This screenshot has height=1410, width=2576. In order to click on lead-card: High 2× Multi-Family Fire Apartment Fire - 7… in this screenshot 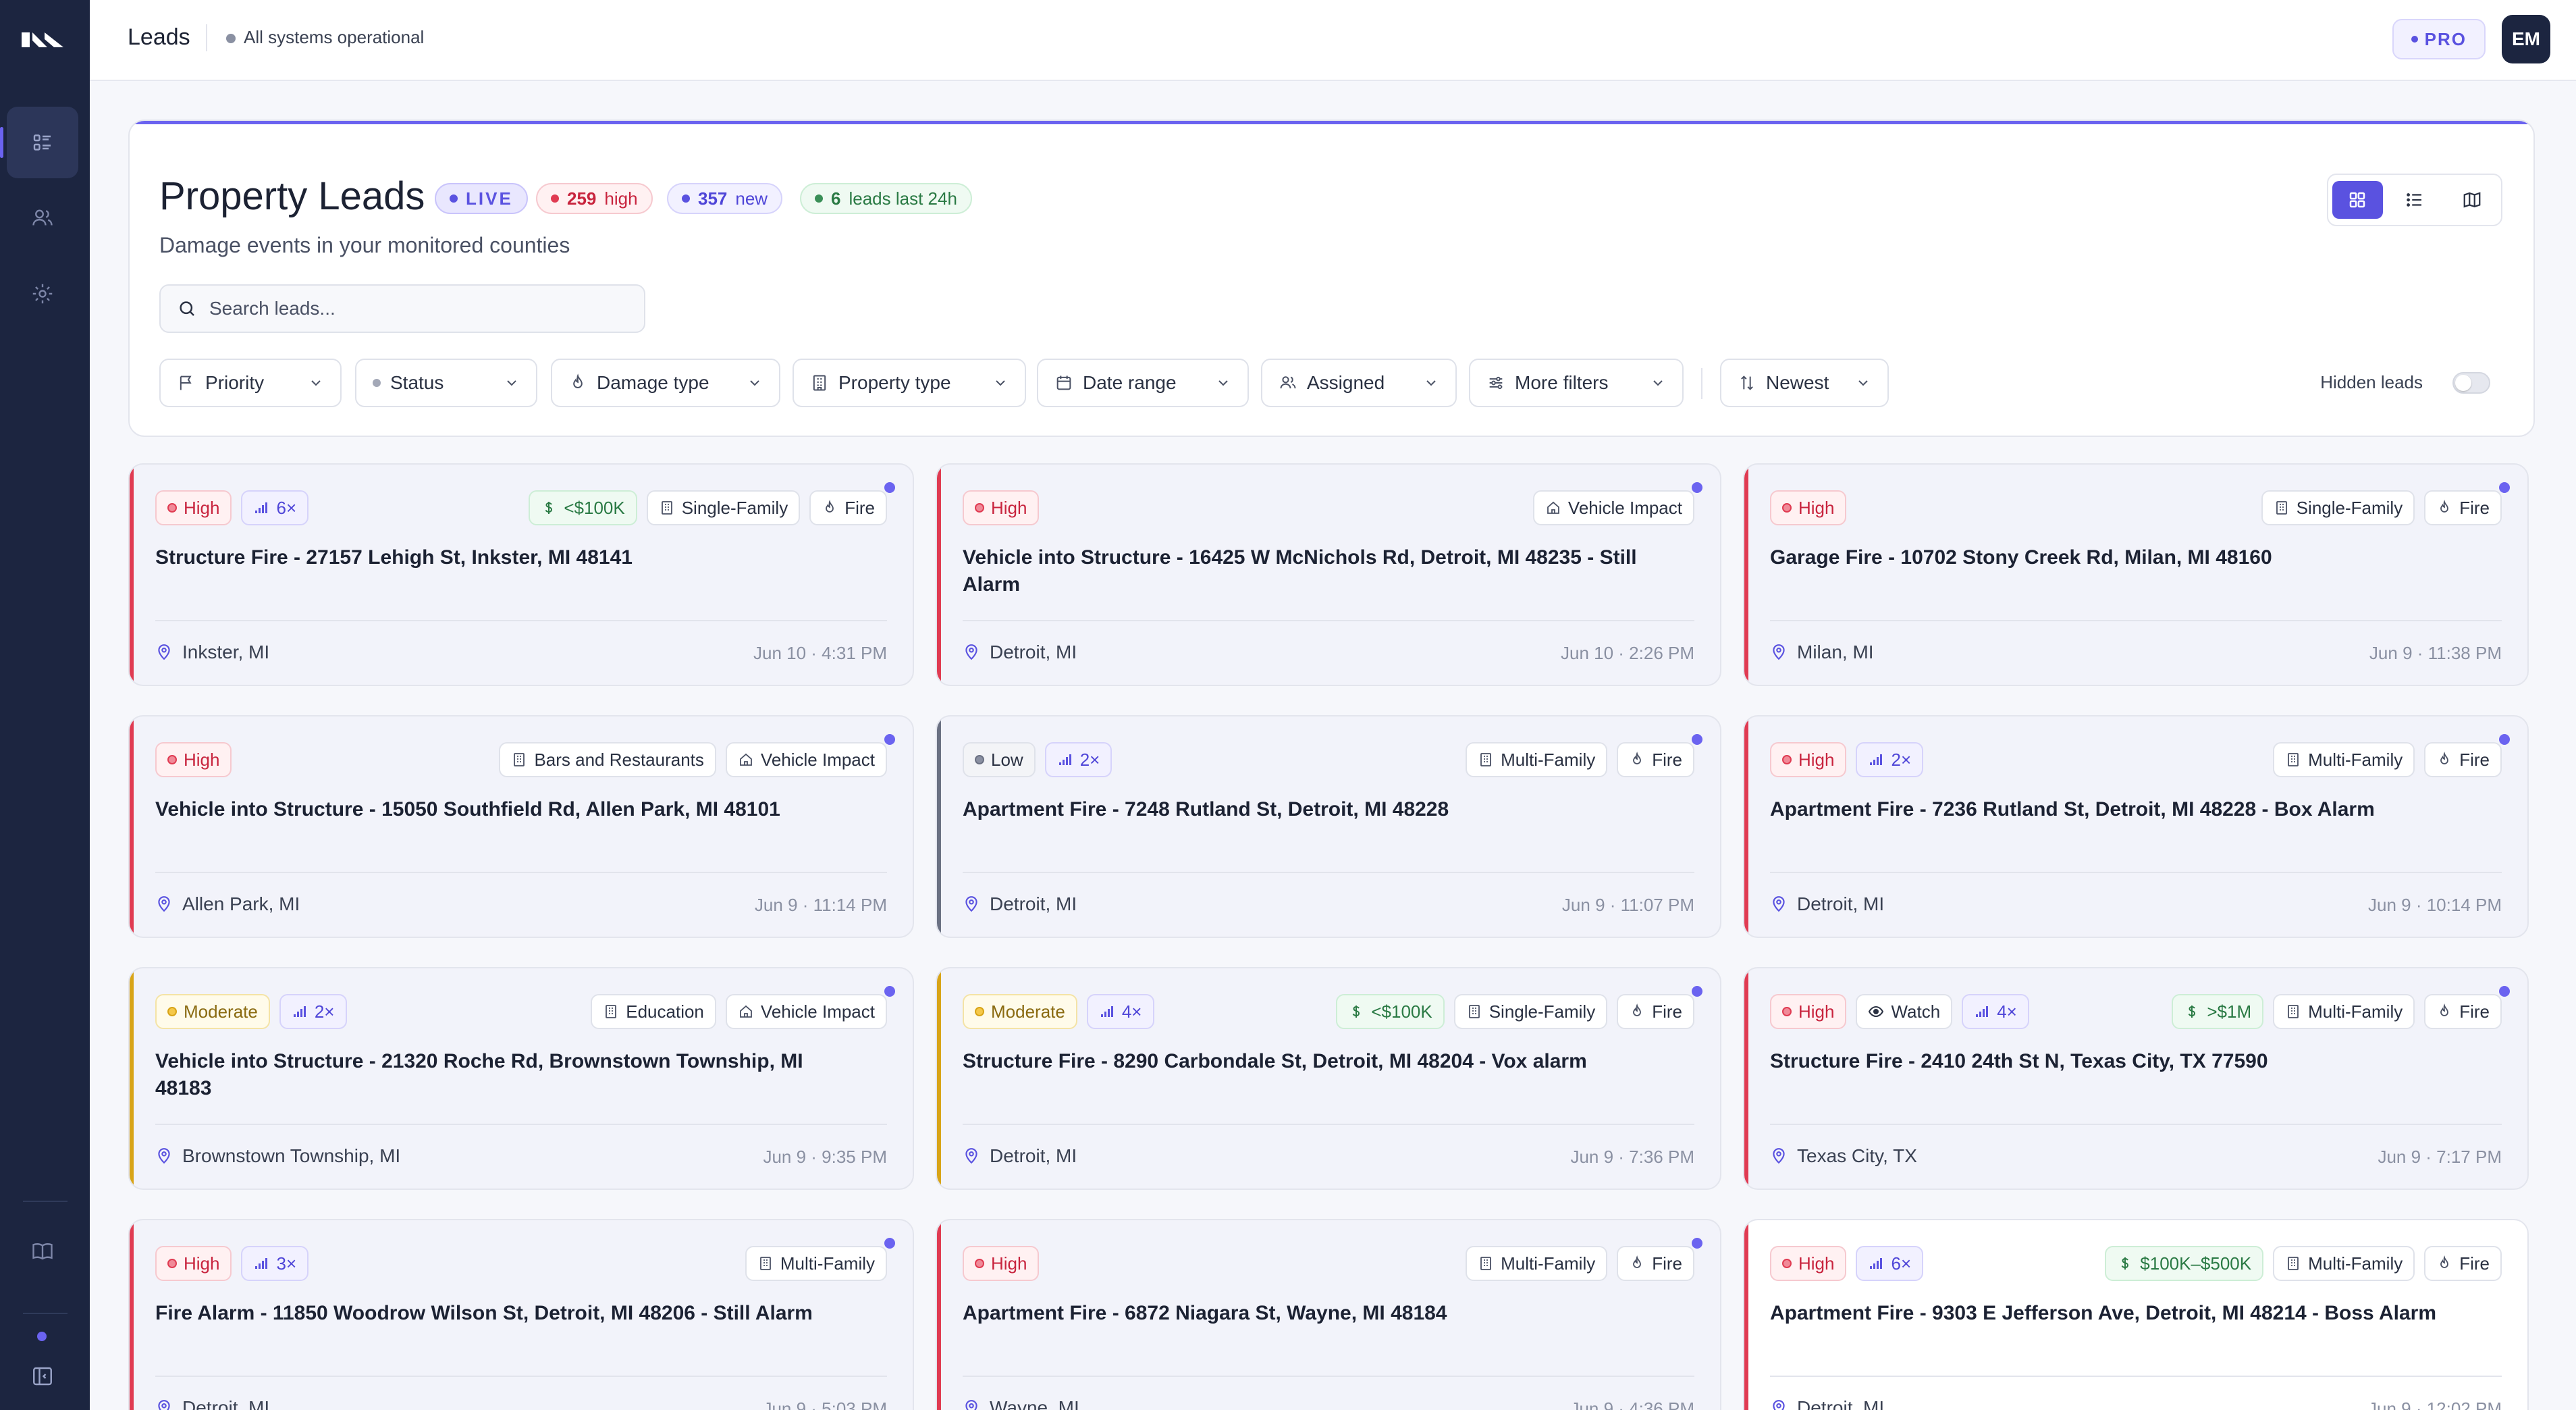, I will do `click(2136, 826)`.